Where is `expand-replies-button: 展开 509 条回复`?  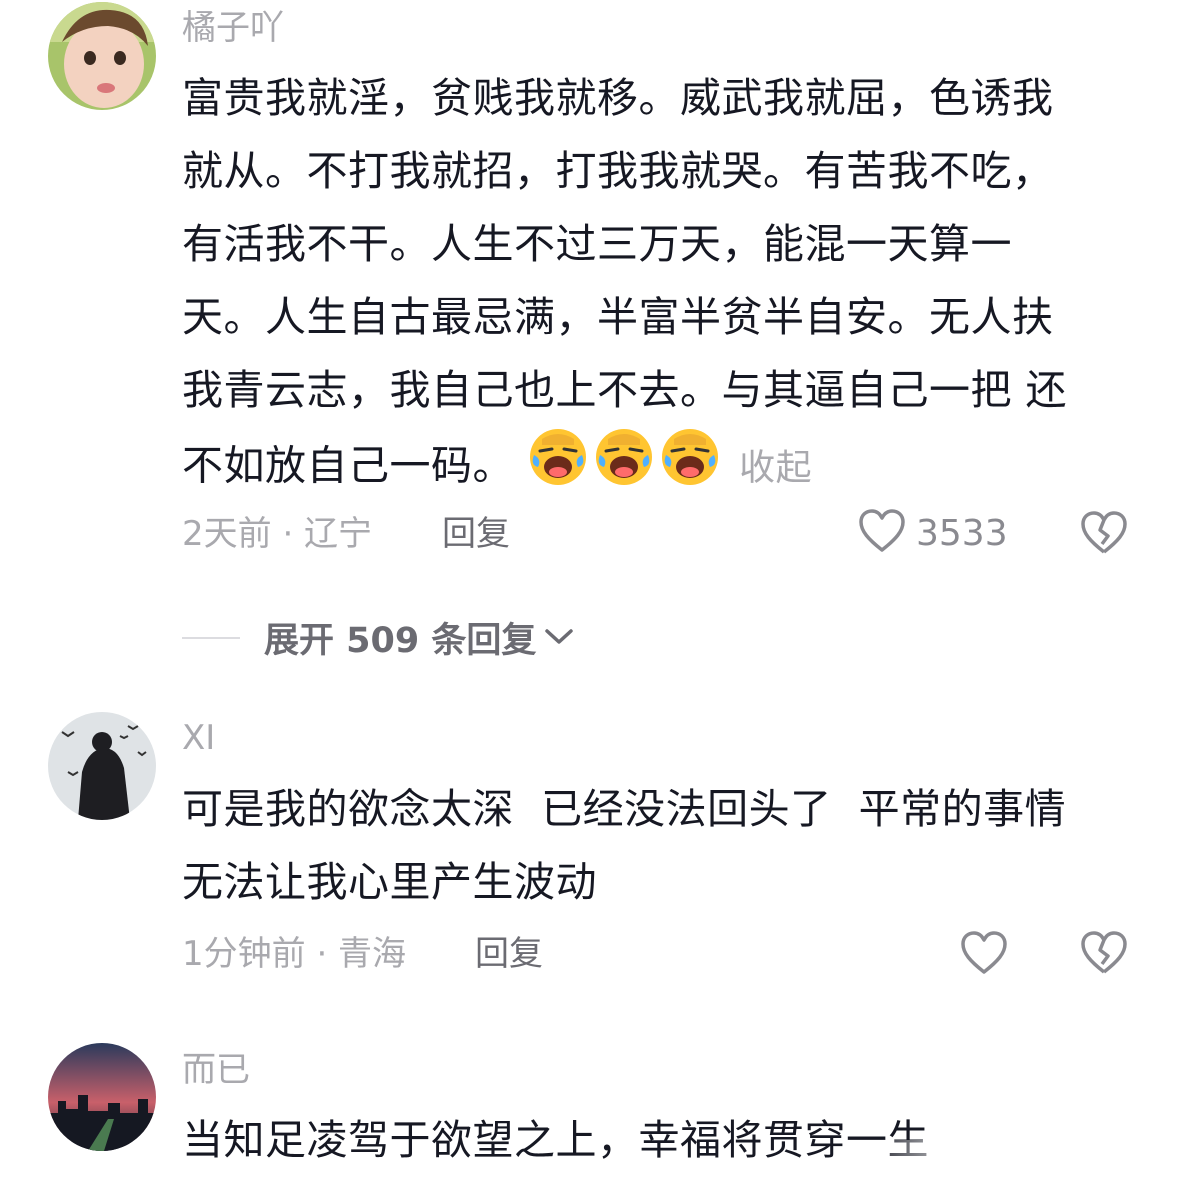 expand-replies-button: 展开 509 条回复 is located at coordinates (378, 637).